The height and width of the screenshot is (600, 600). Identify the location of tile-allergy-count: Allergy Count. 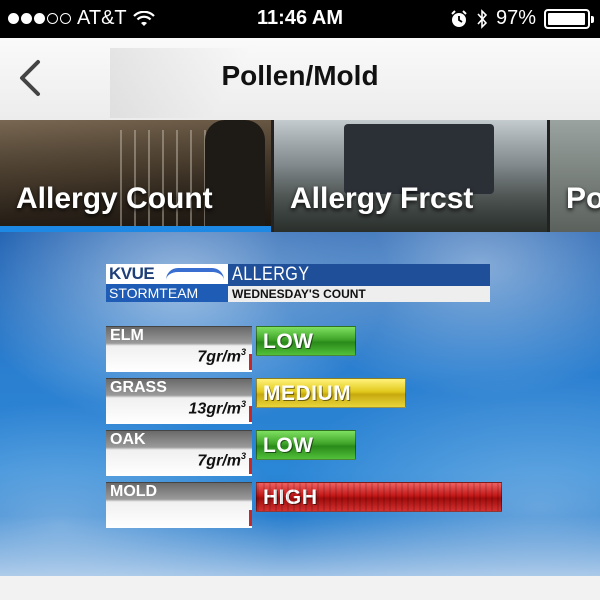
(135, 176).